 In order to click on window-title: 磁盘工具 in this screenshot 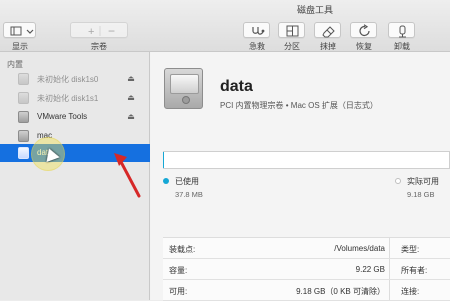, I will do `click(314, 10)`.